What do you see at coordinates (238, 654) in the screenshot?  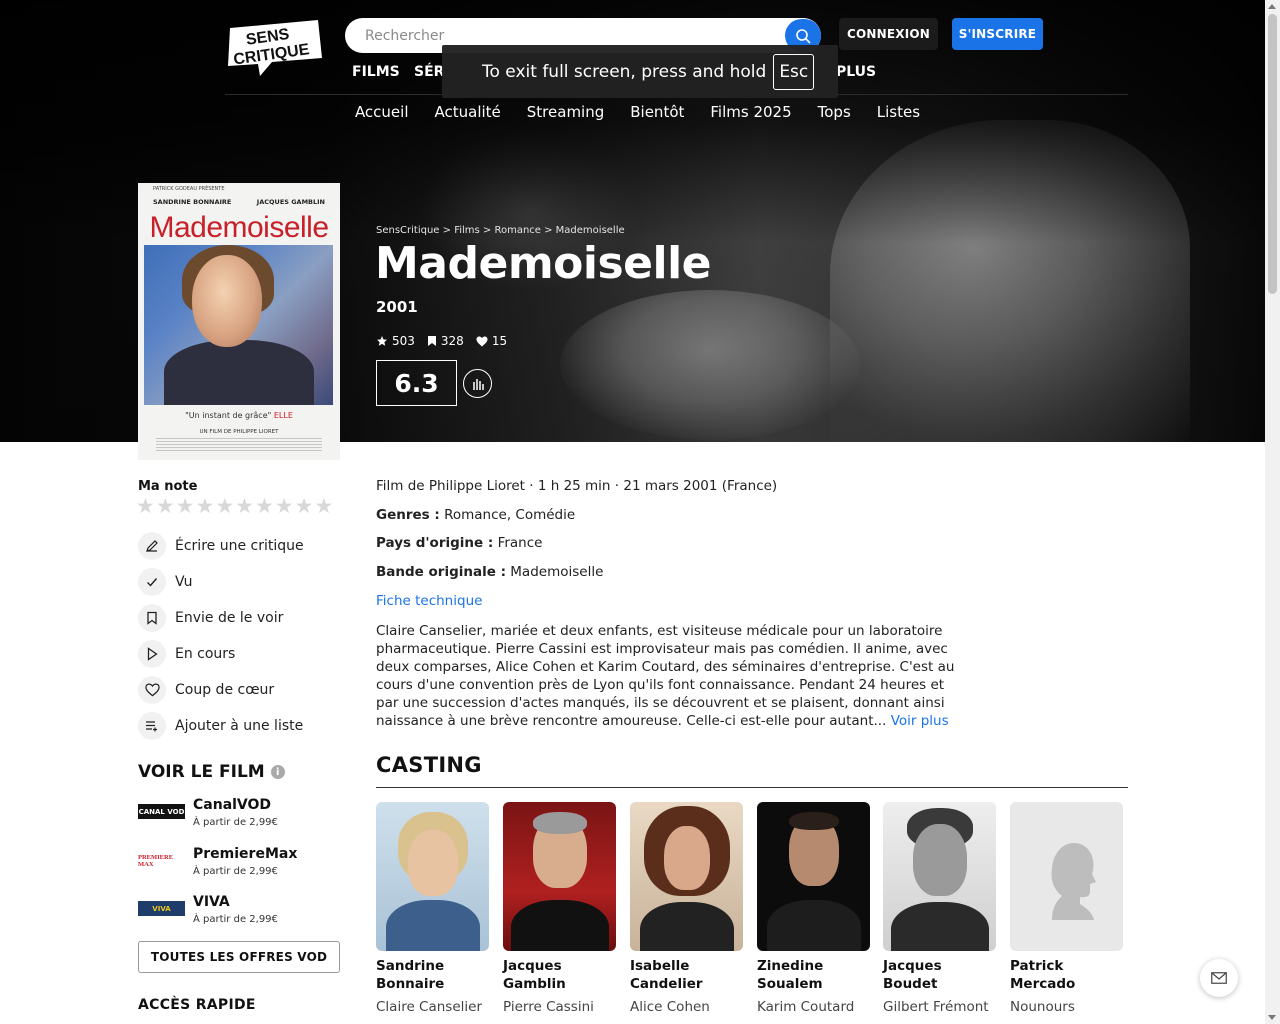 I see `action-in-progress: En cours` at bounding box center [238, 654].